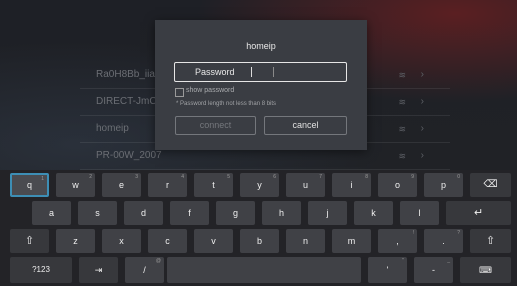 This screenshot has width=517, height=286. I want to click on key-hint: 6, so click(274, 177).